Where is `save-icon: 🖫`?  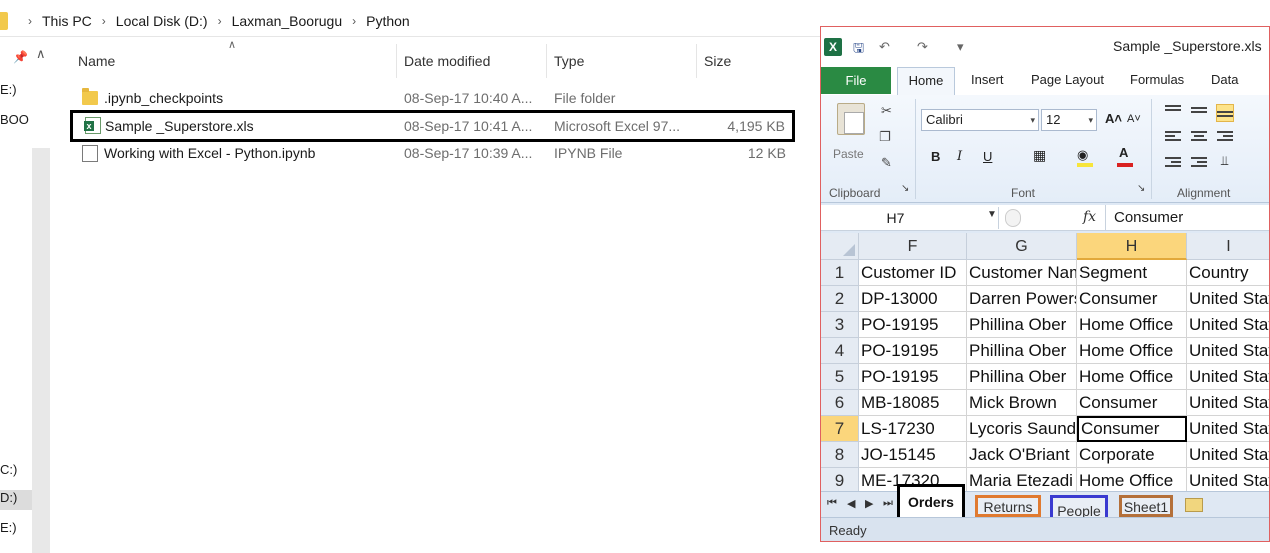 save-icon: 🖫 is located at coordinates (858, 50).